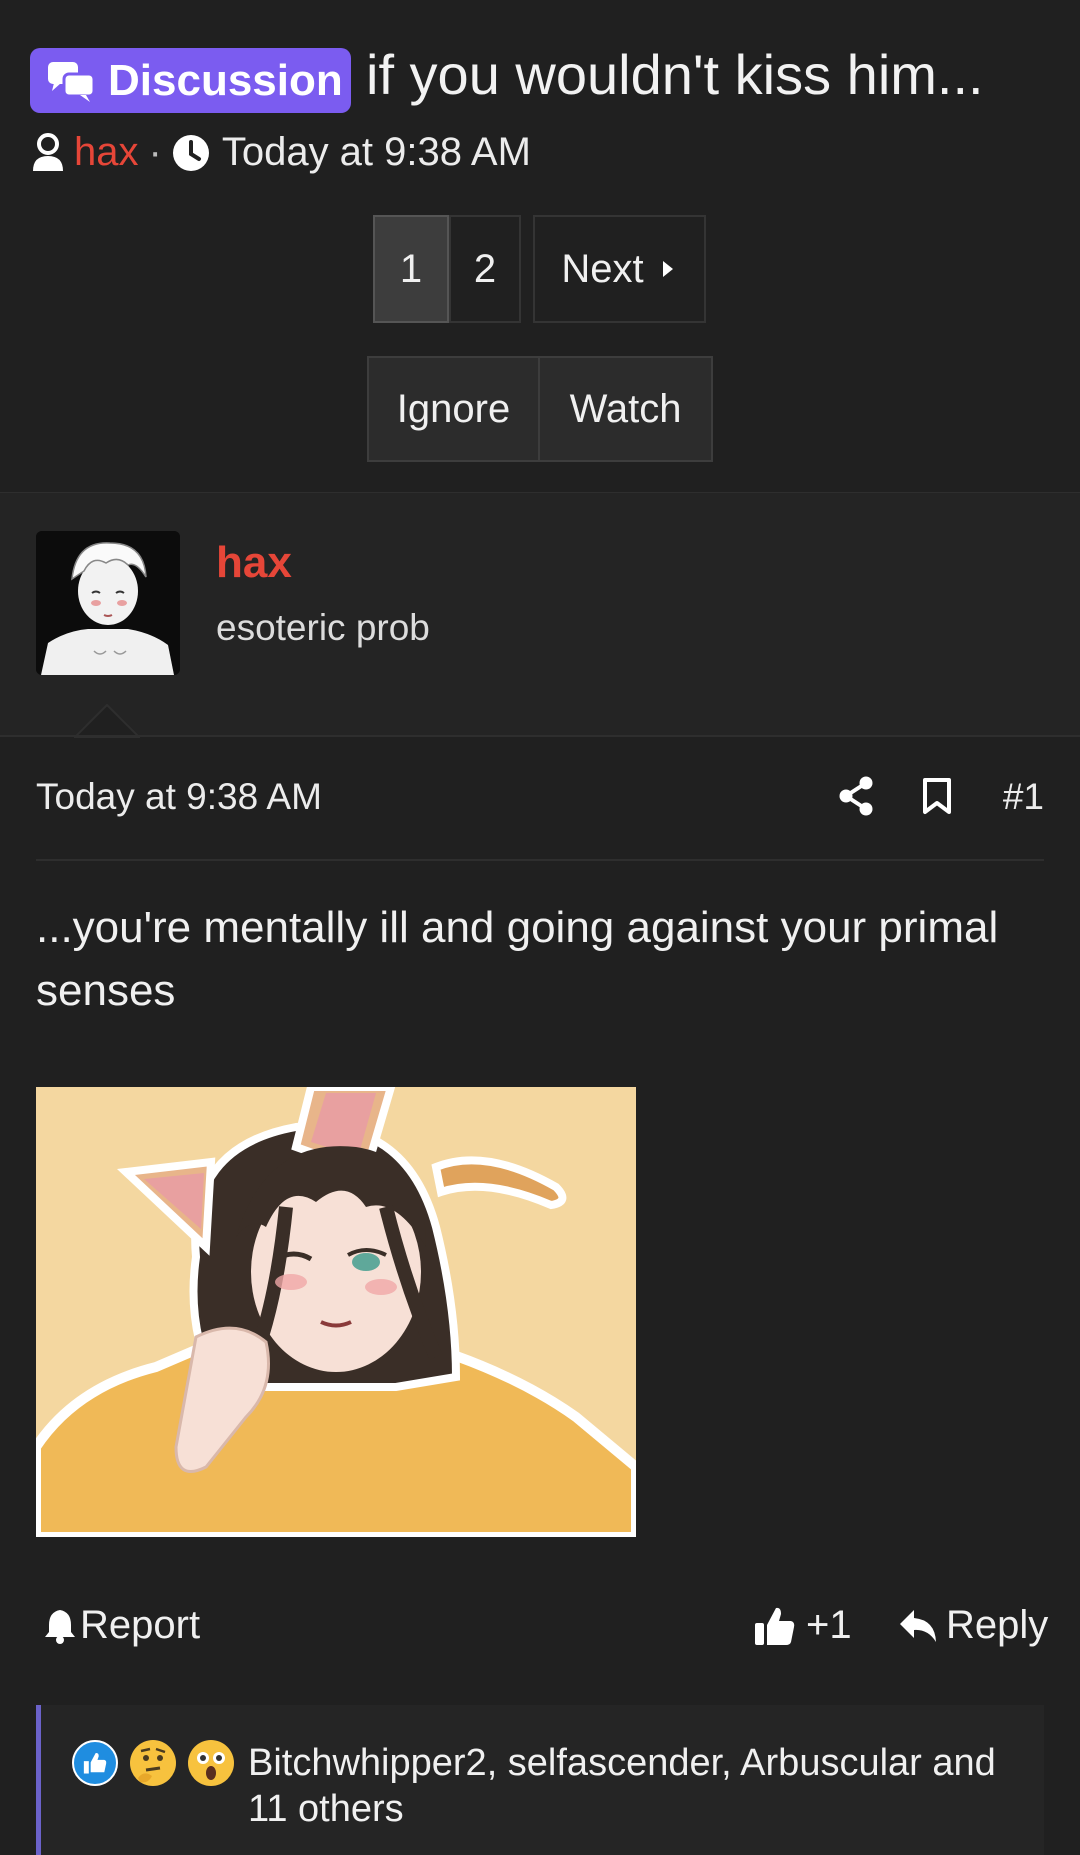 Image resolution: width=1080 pixels, height=1855 pixels. I want to click on avatar, so click(108, 603).